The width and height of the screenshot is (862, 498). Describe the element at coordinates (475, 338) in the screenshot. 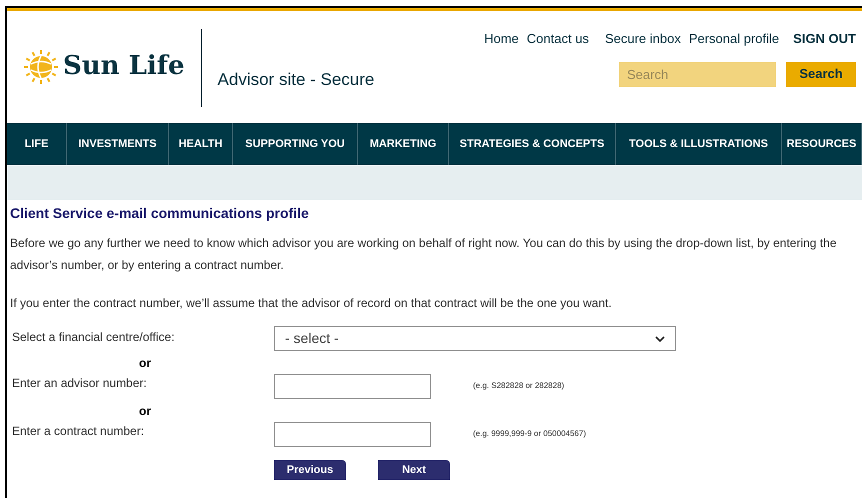

I see `office-dropdown: - select -` at that location.